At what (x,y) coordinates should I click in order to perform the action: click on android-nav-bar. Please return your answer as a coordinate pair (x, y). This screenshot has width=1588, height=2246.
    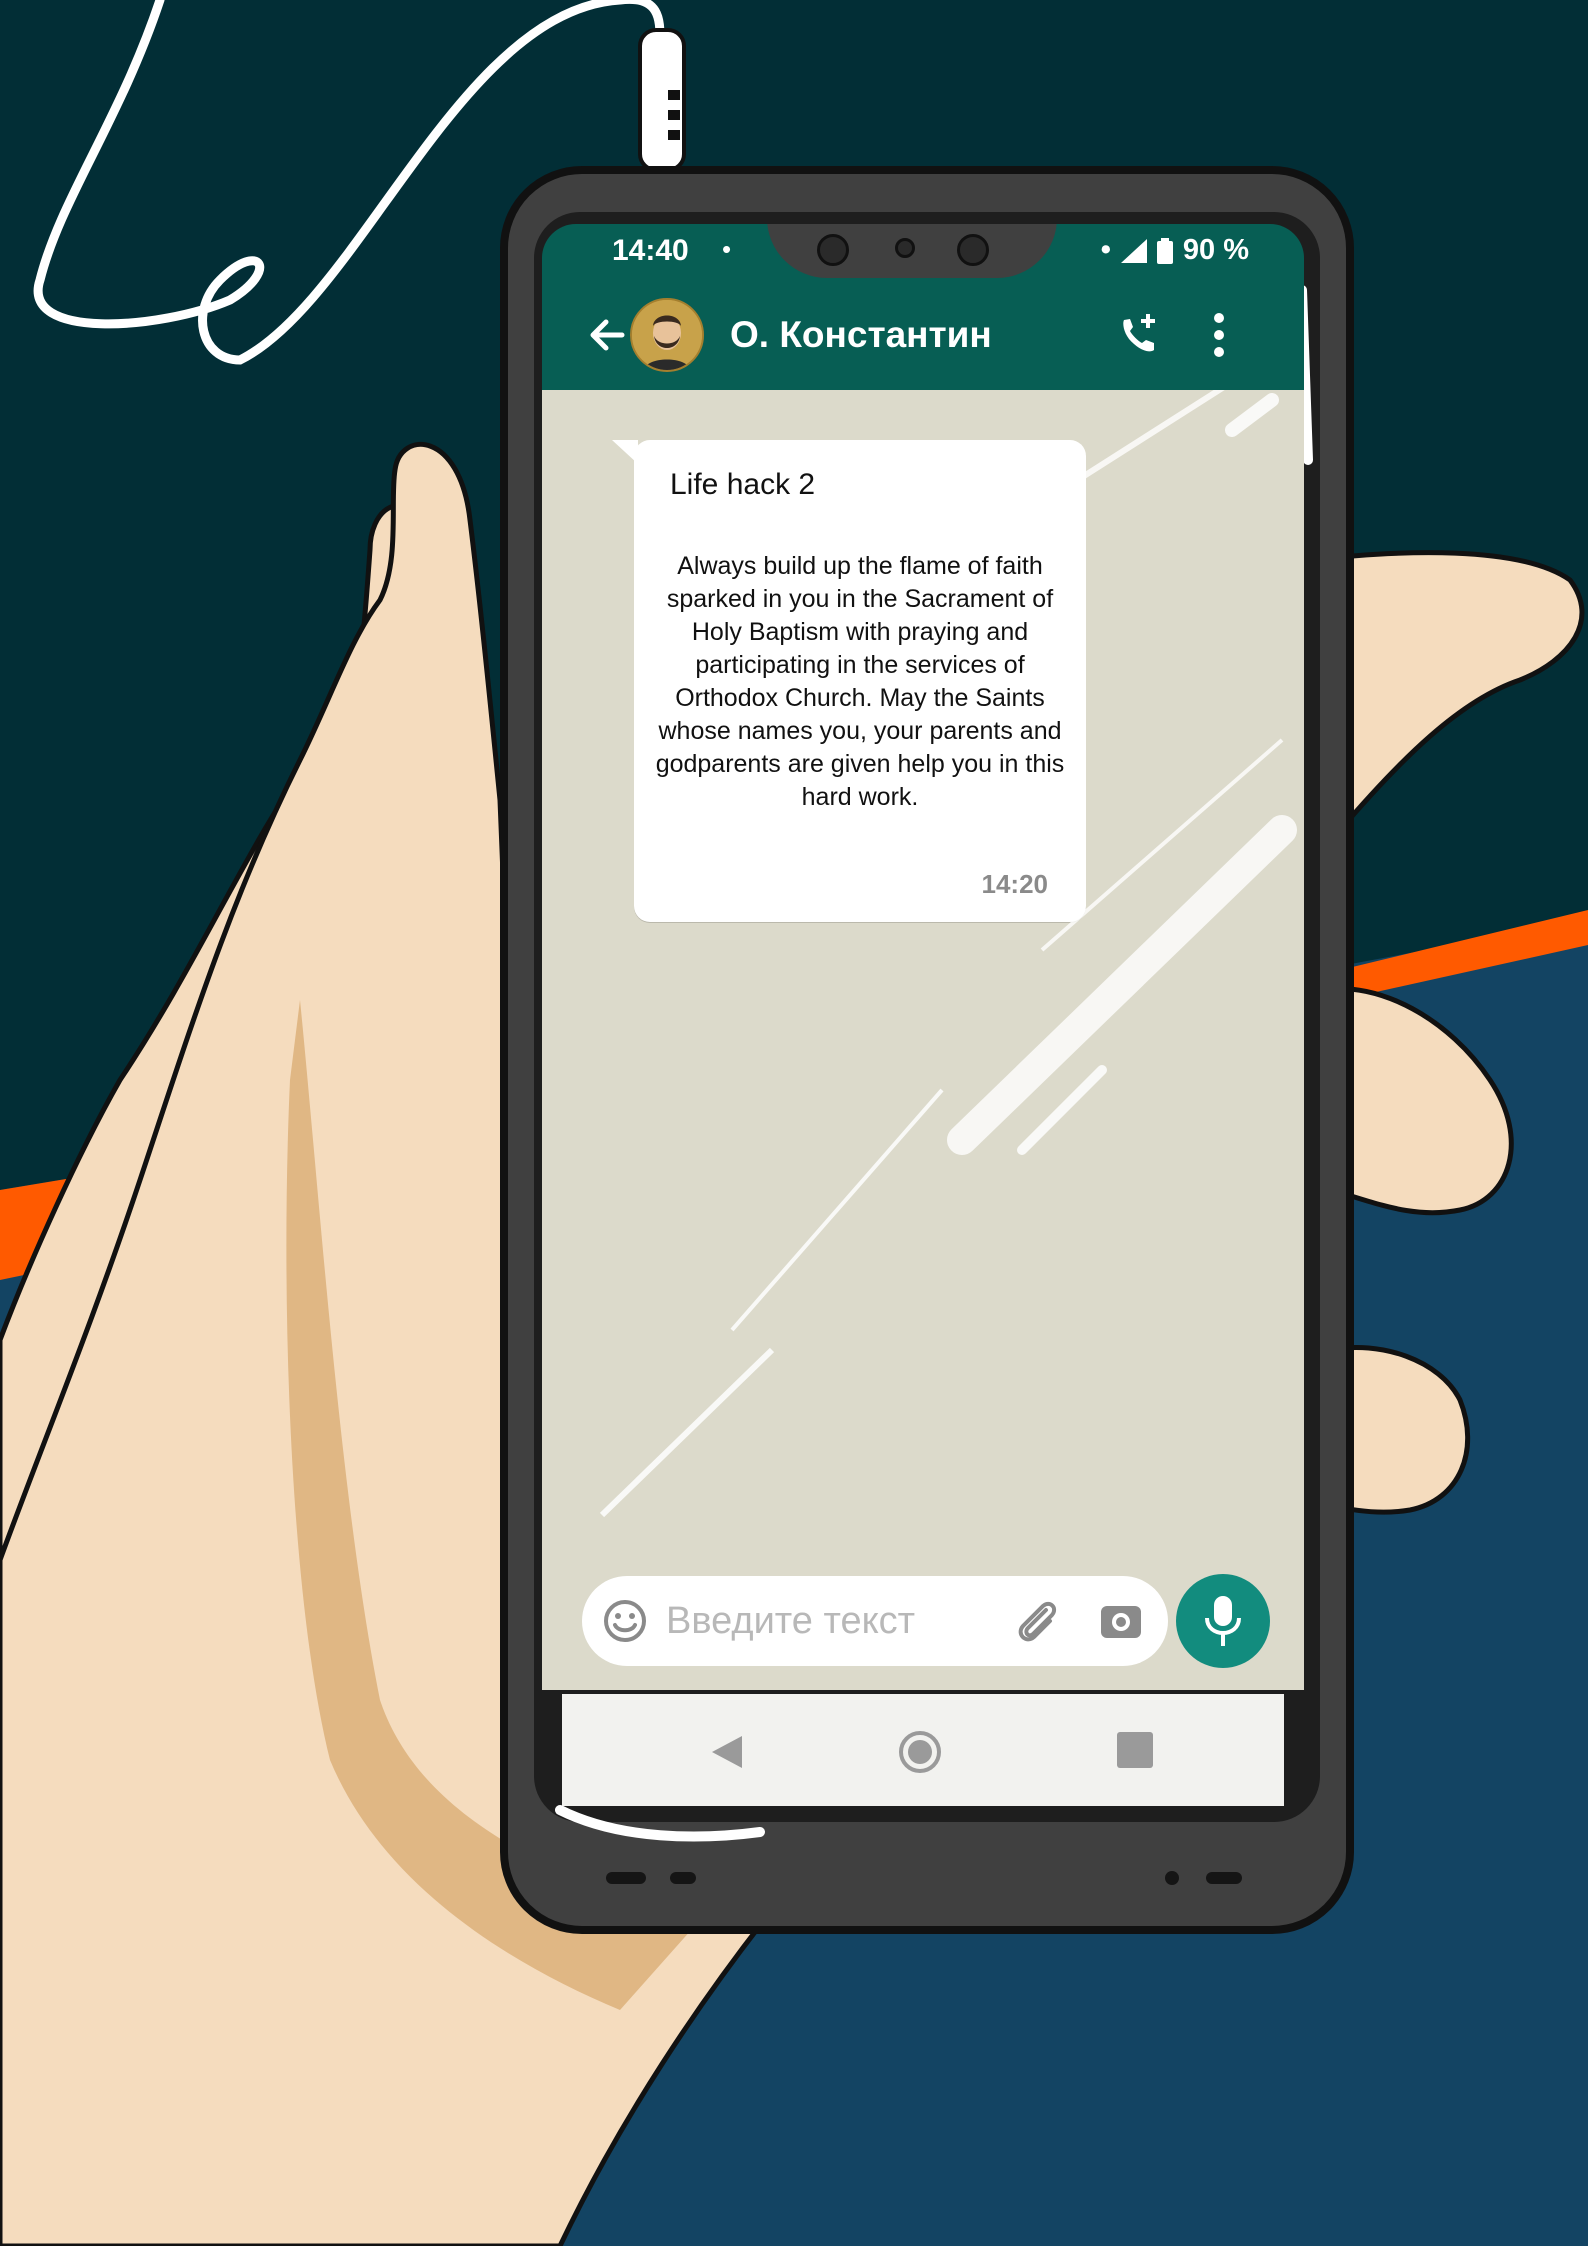
    Looking at the image, I should click on (923, 1750).